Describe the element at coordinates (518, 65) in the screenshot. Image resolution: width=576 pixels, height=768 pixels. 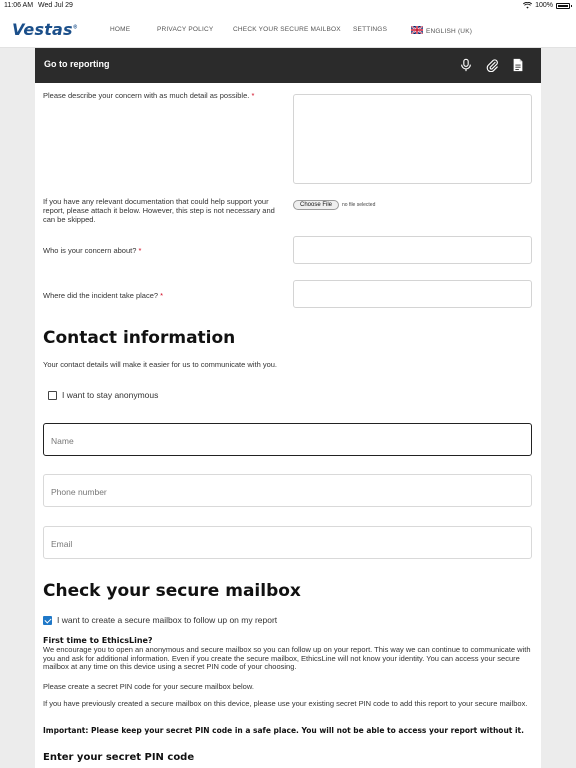
I see `document-icon` at that location.